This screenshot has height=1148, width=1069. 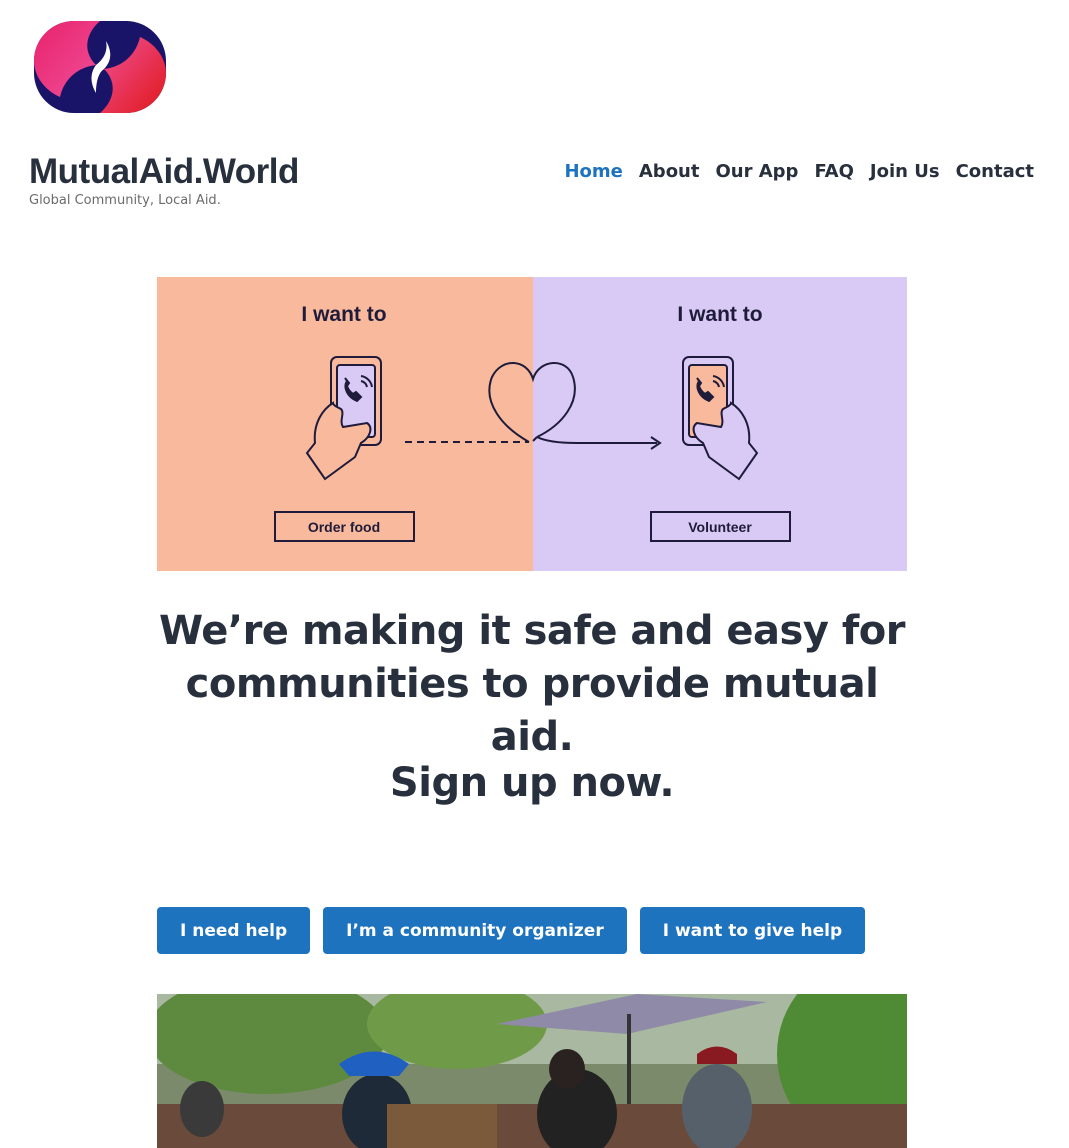 I want to click on nav-item-contact: Contact, so click(x=995, y=171).